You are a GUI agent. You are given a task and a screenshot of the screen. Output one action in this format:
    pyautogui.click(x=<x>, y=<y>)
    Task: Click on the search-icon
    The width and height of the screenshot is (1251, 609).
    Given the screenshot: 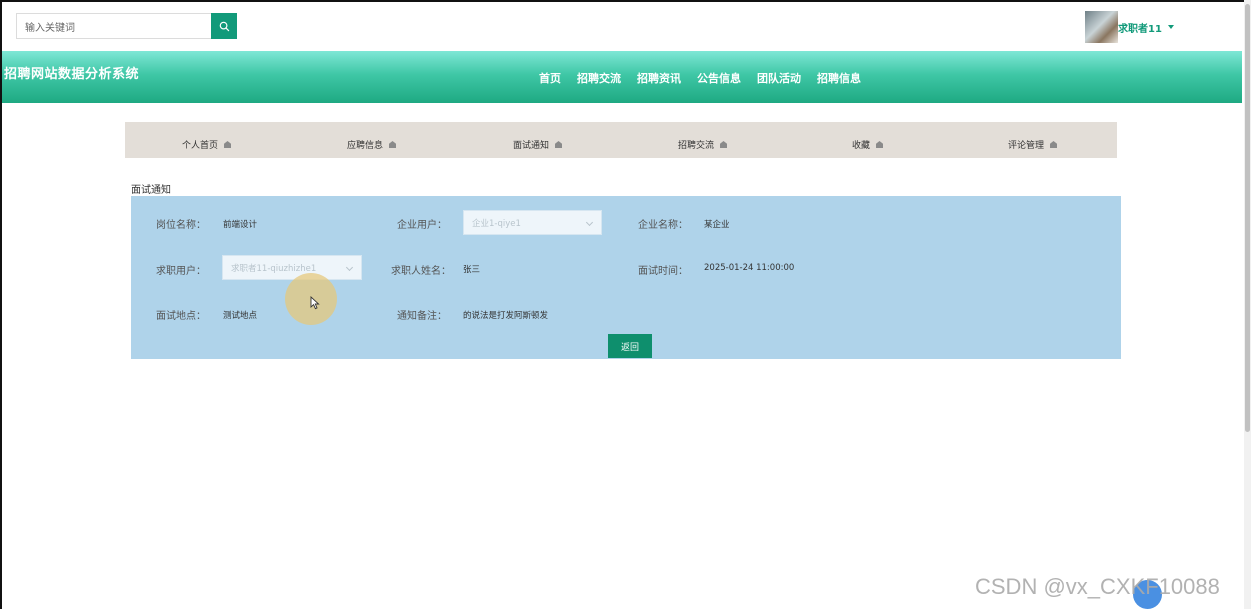 What is the action you would take?
    pyautogui.click(x=224, y=26)
    